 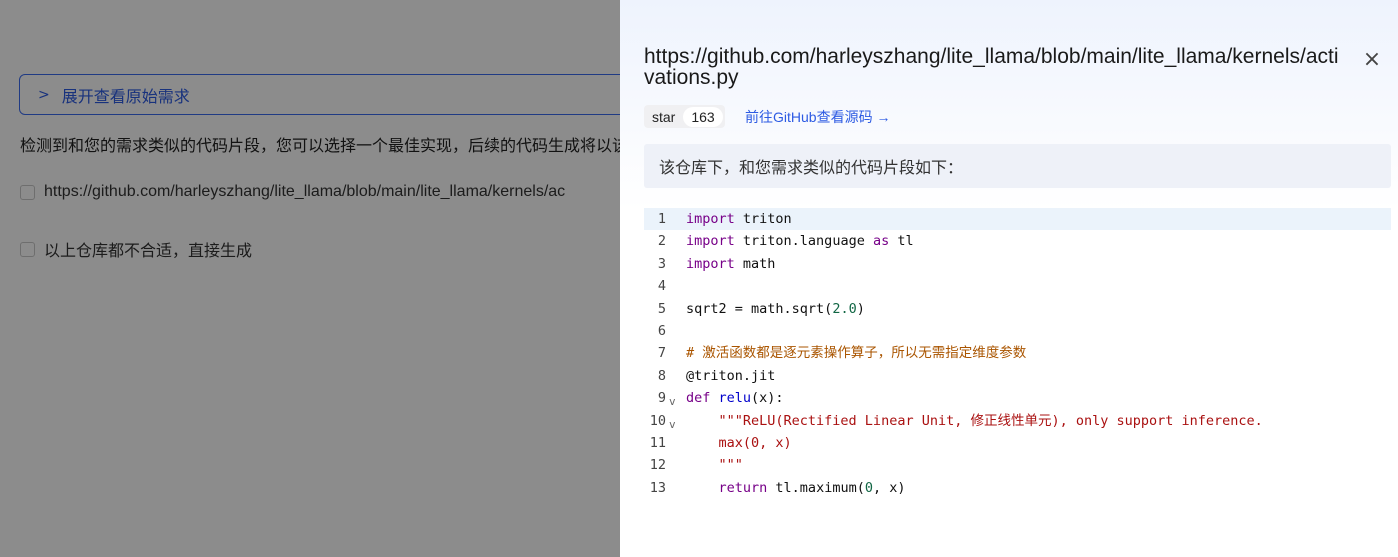 I want to click on star-badge: star 163, so click(x=684, y=116).